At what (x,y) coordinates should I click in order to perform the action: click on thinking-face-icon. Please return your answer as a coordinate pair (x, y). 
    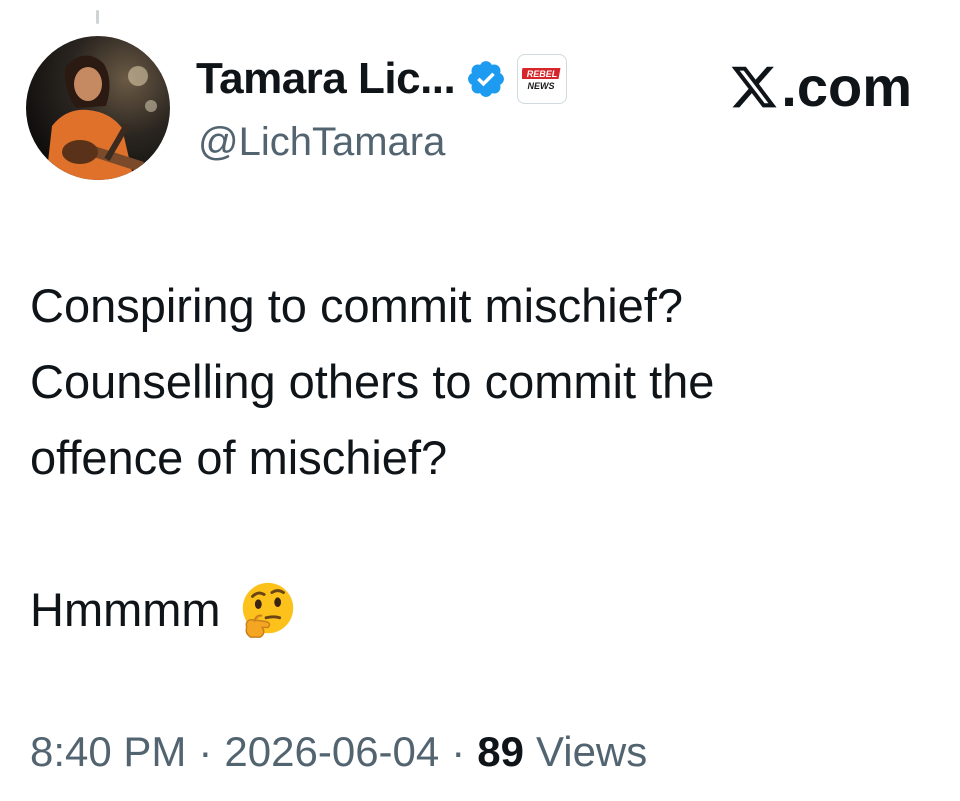
    Looking at the image, I should click on (267, 610).